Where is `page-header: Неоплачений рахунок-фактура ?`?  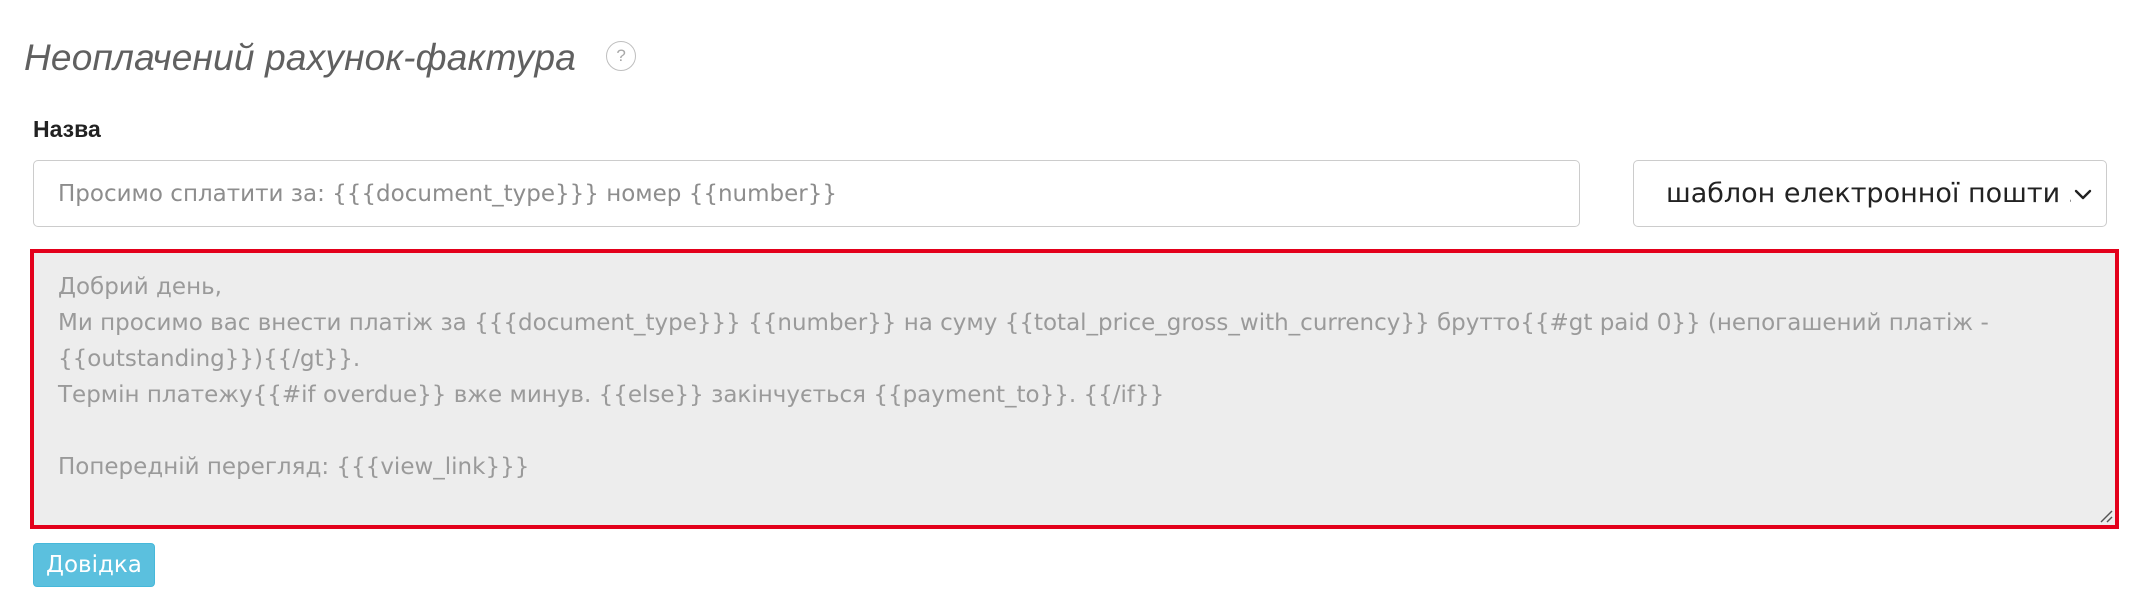 page-header: Неоплачений рахунок-фактура ? is located at coordinates (330, 58).